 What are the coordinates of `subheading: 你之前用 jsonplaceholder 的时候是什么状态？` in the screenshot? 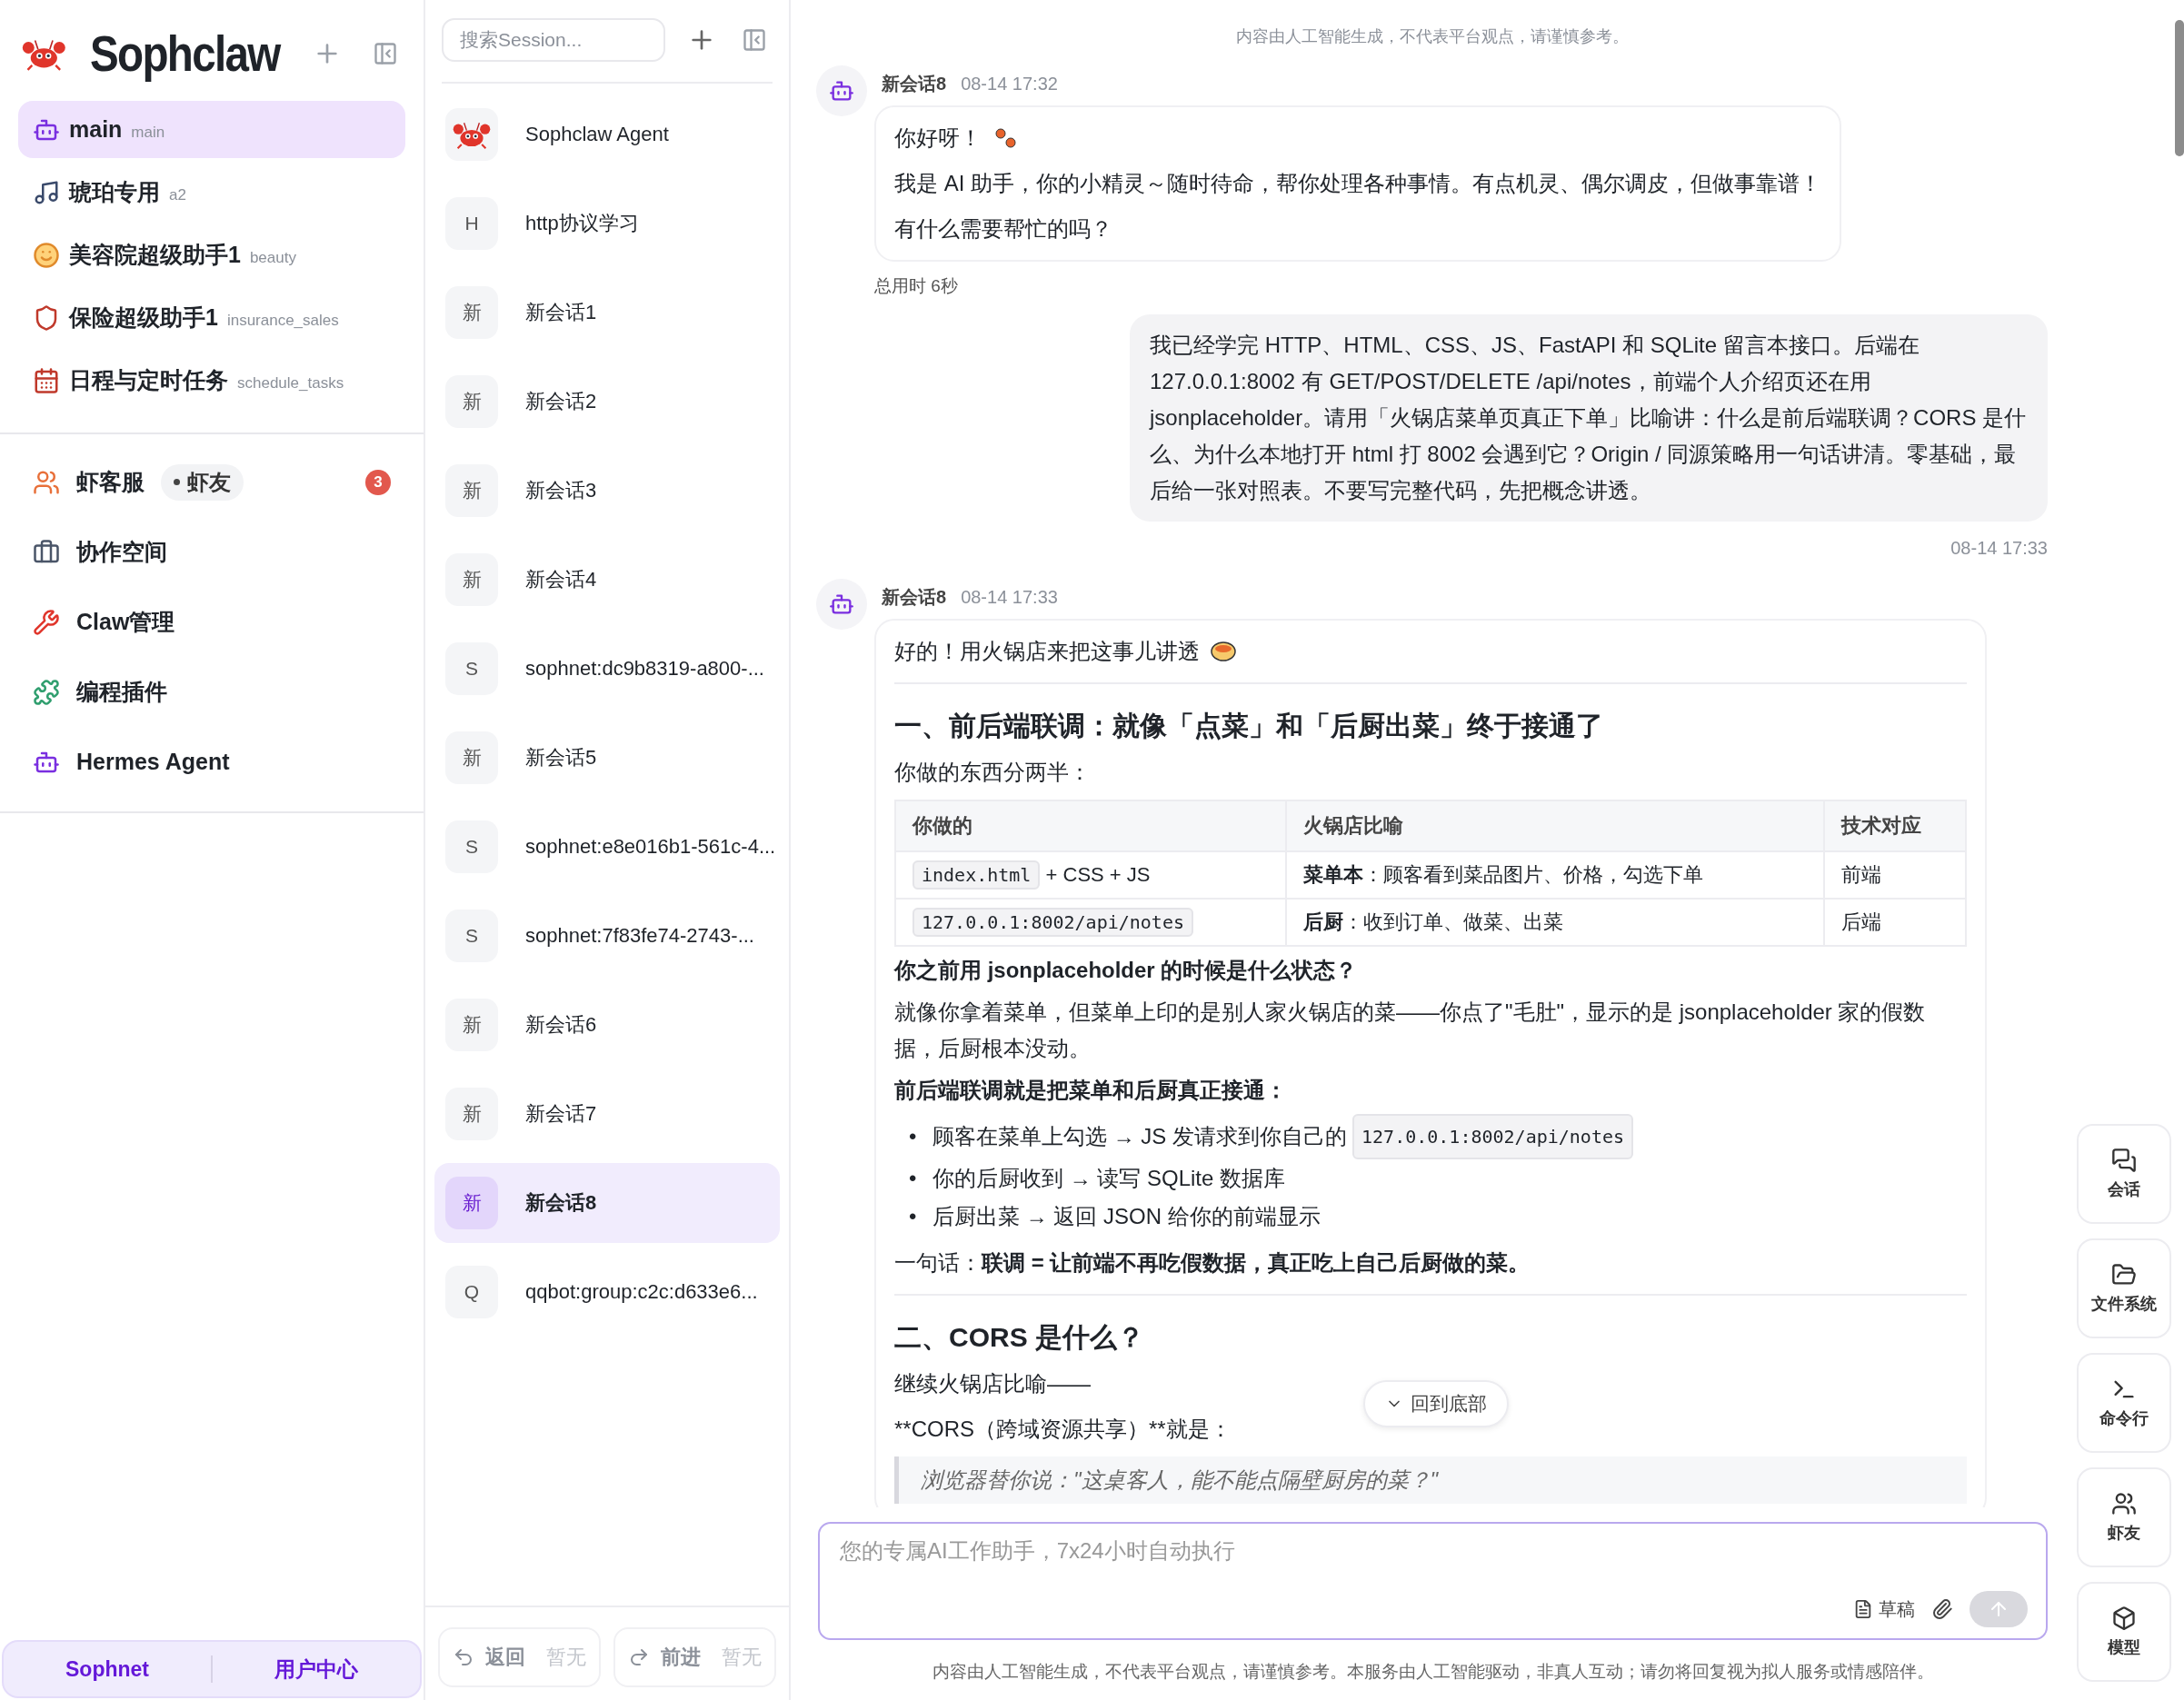 It's located at (1127, 970).